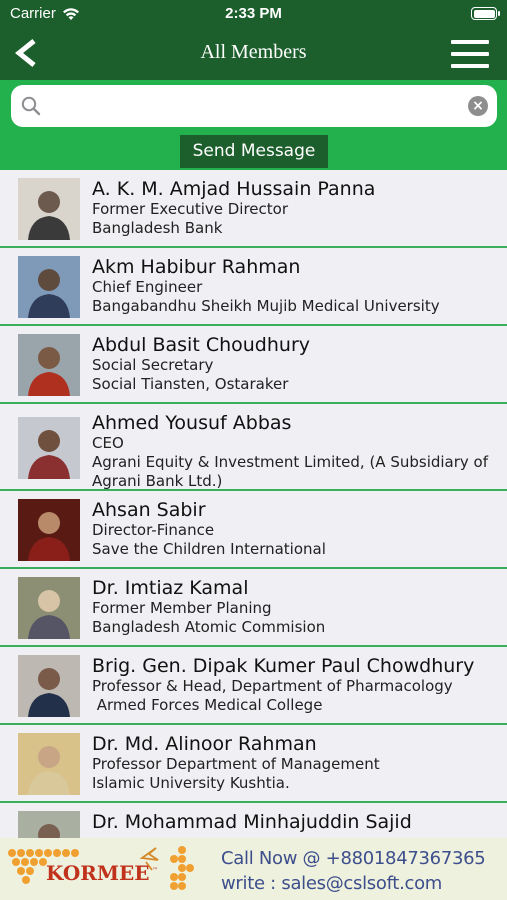 This screenshot has height=900, width=507. What do you see at coordinates (209, 627) in the screenshot?
I see `member-organization: Bangladesh Atomic Commision` at bounding box center [209, 627].